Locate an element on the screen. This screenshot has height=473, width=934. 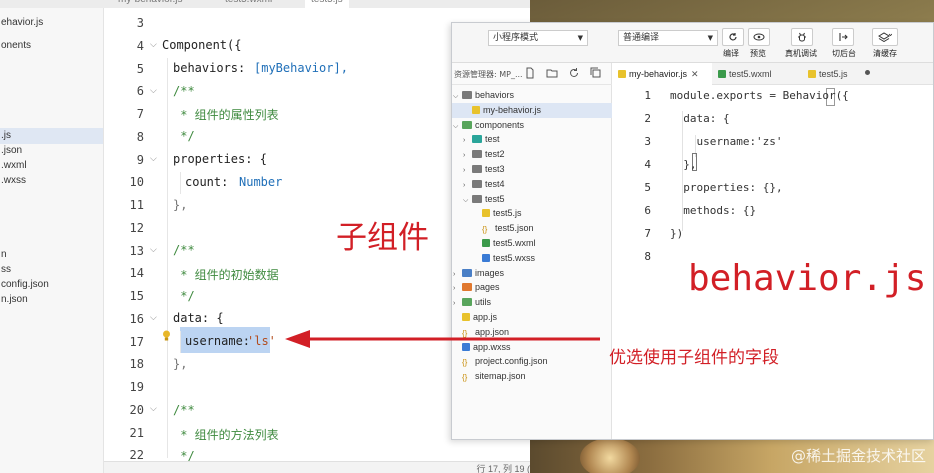
tree-item: › pages is located at coordinates (532, 287).